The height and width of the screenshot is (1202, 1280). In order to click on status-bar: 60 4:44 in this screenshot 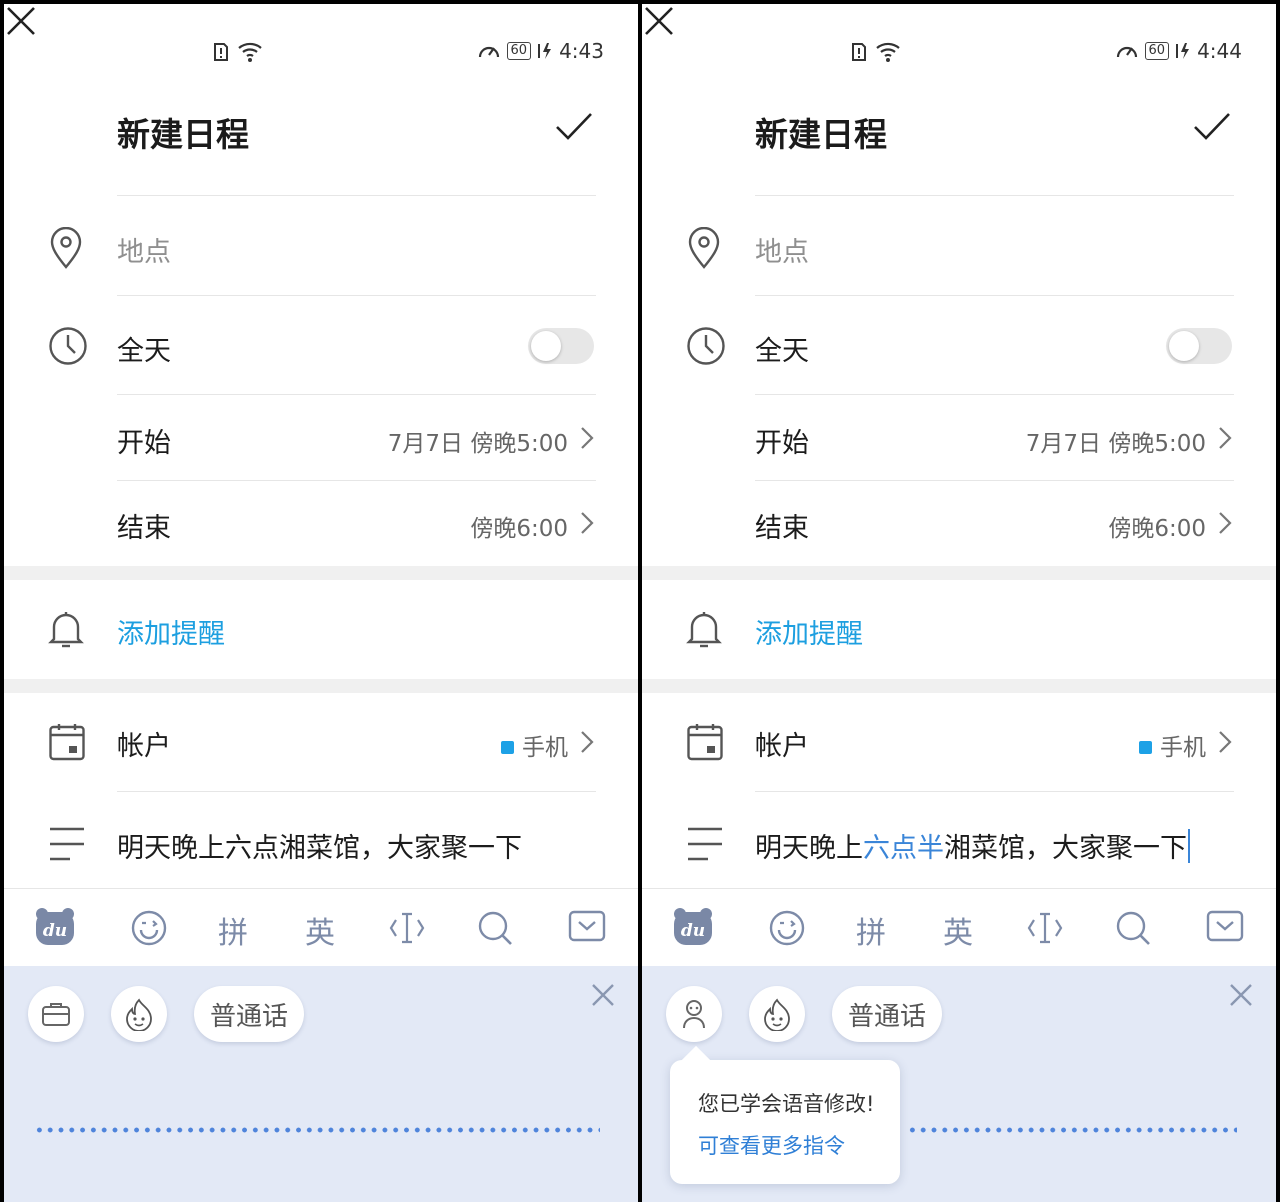, I will do `click(959, 52)`.